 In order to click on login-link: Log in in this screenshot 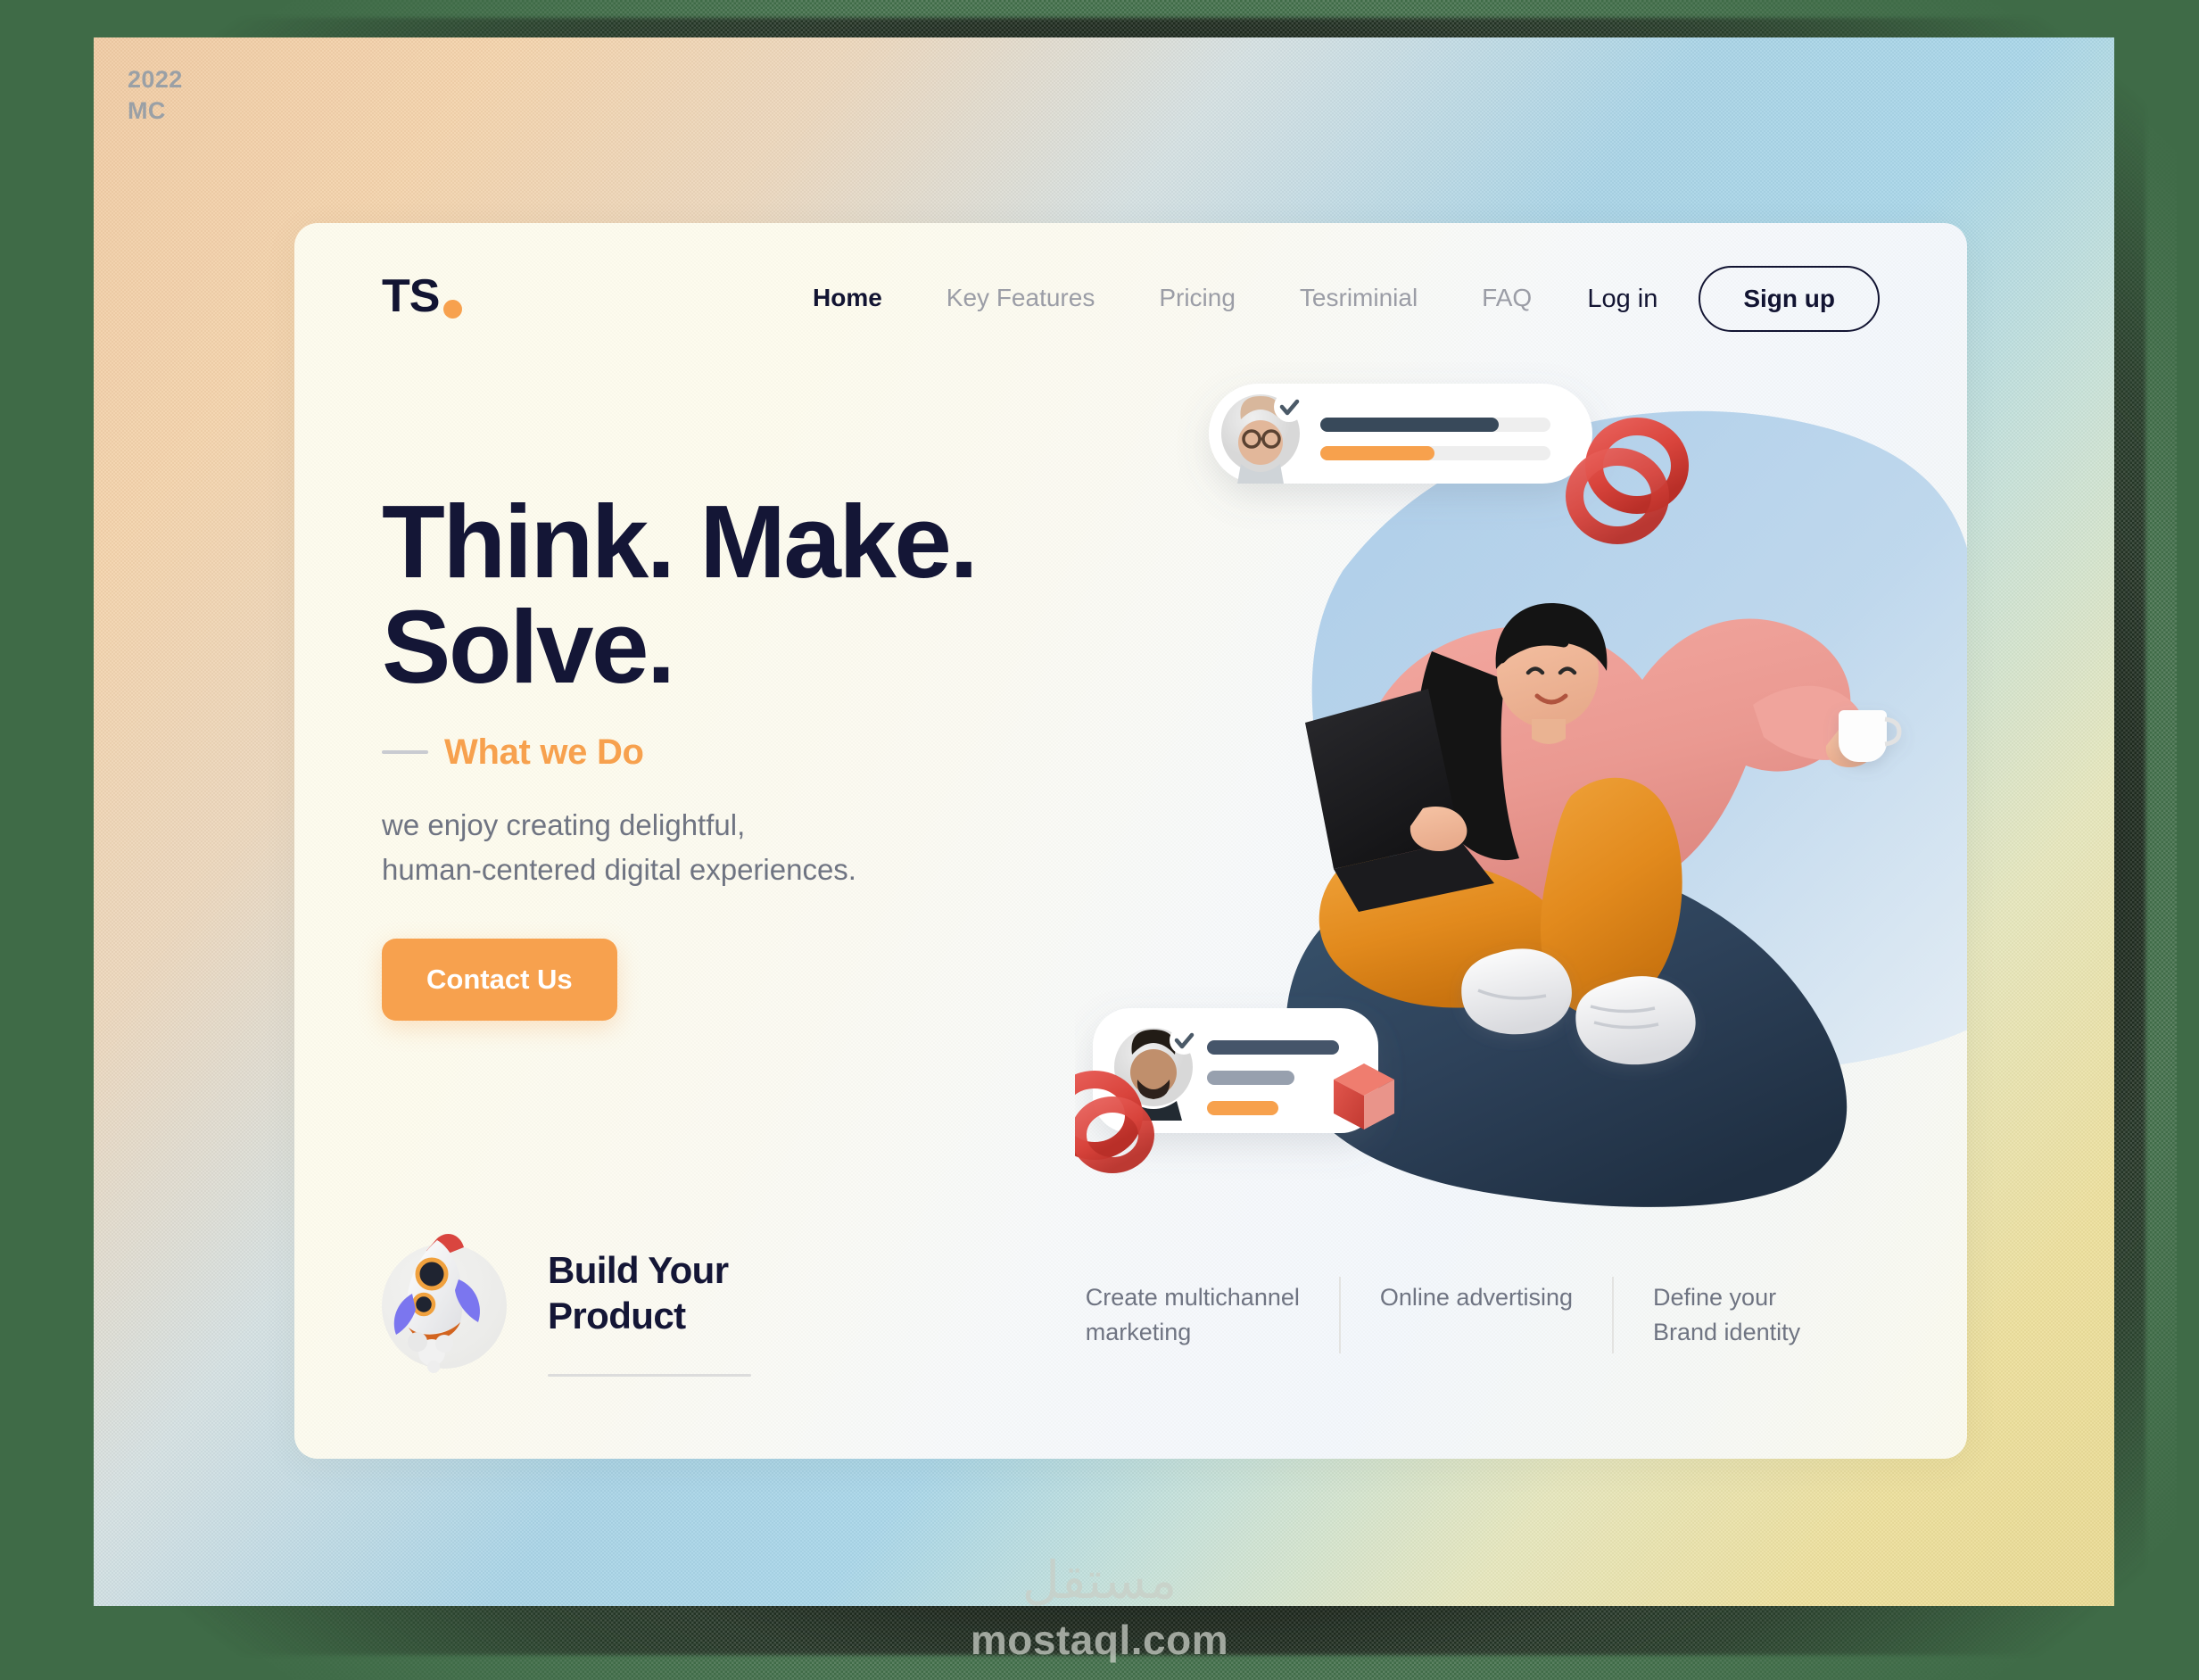, I will do `click(1622, 299)`.